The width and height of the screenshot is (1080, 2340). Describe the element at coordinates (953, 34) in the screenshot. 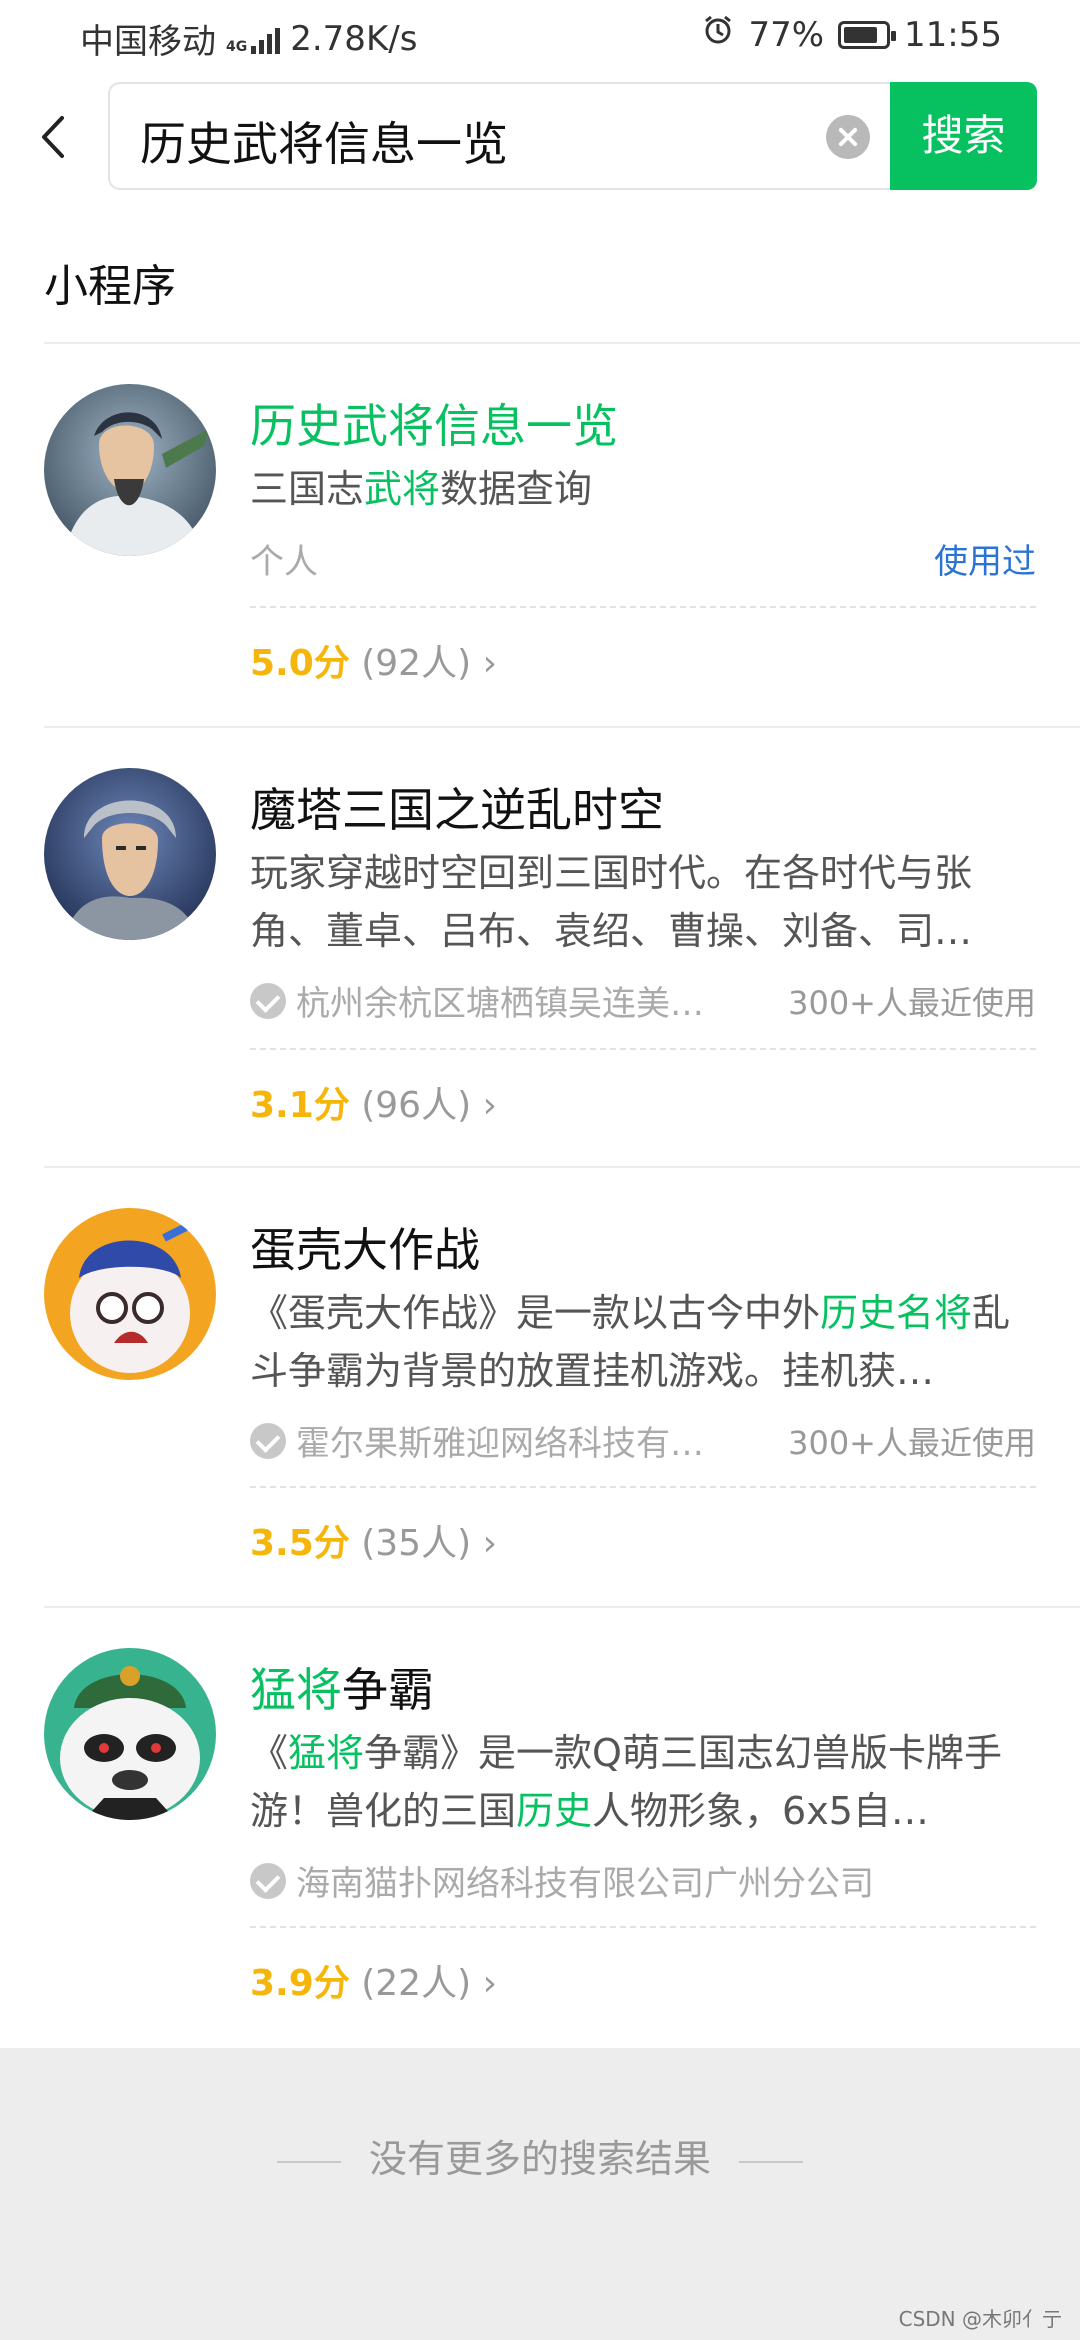

I see `clock: 11:55` at that location.